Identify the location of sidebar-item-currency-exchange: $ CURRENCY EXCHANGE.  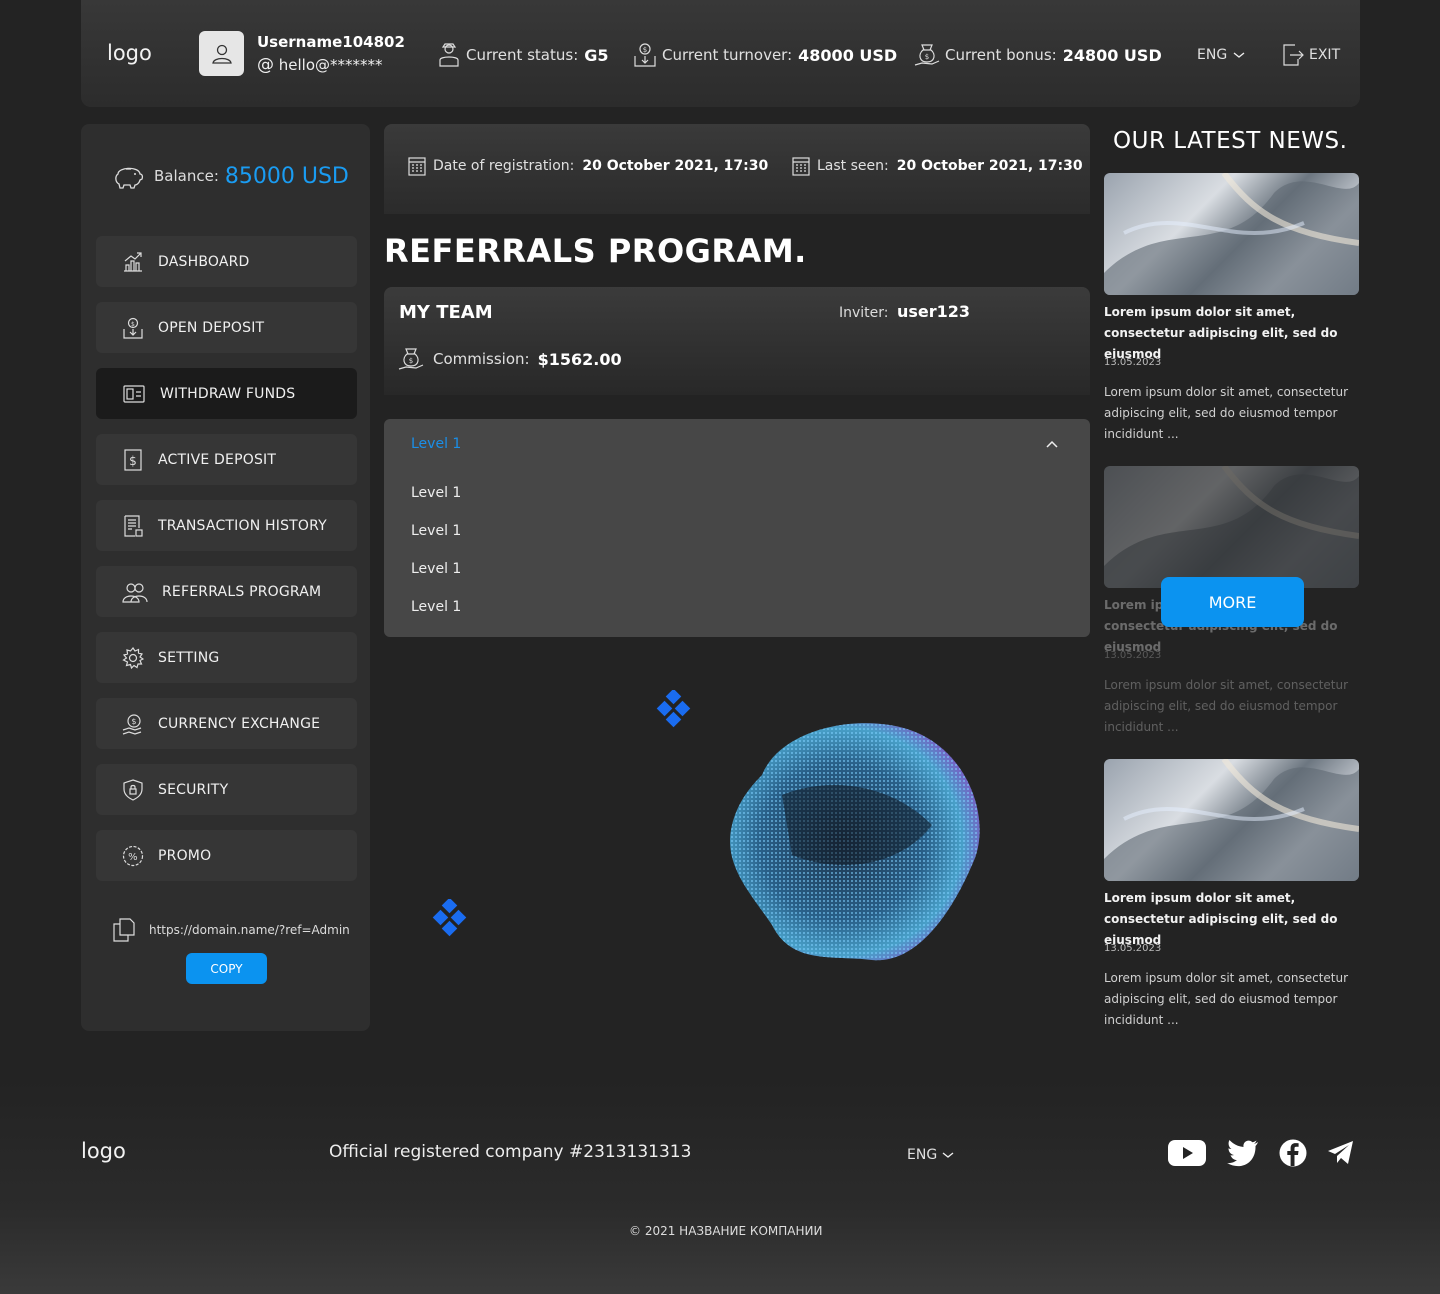
(226, 723).